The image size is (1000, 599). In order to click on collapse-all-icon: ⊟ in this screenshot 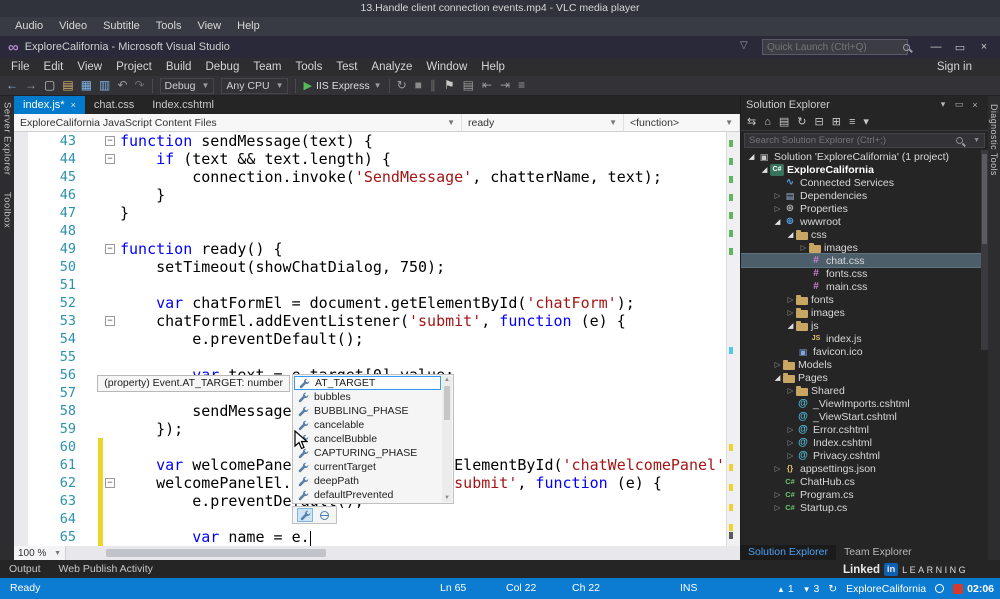, I will do `click(819, 121)`.